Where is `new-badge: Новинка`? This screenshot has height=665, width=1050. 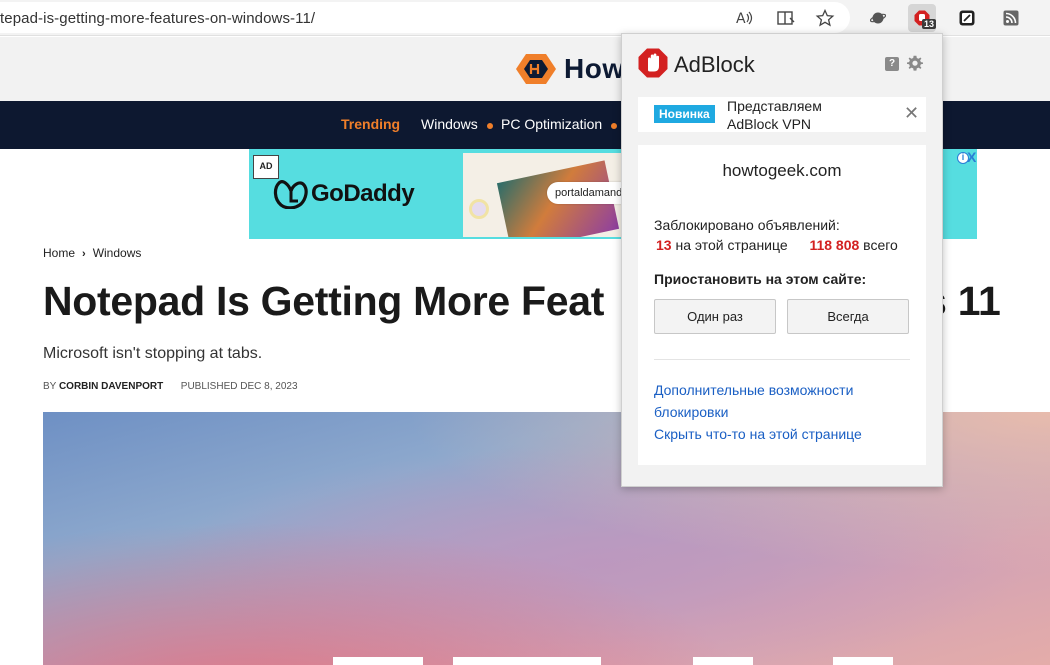 new-badge: Новинка is located at coordinates (684, 114).